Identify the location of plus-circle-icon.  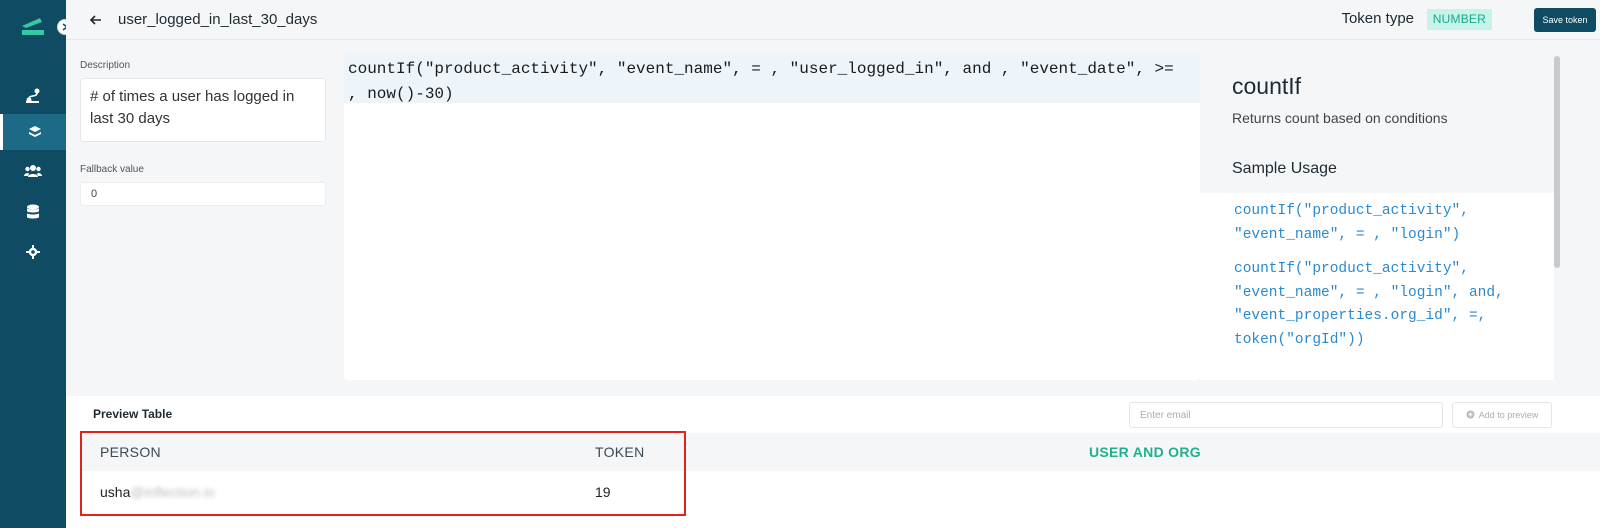
(1470, 415).